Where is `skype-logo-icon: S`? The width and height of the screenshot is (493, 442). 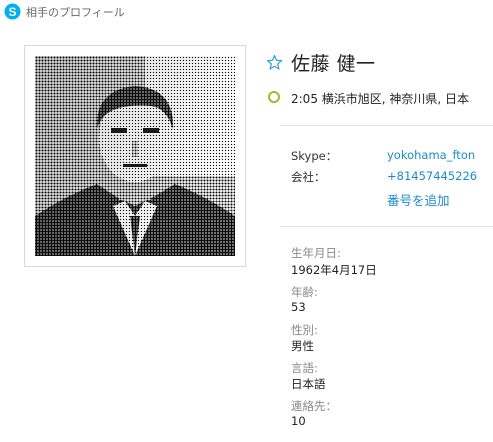
skype-logo-icon: S is located at coordinates (12, 11).